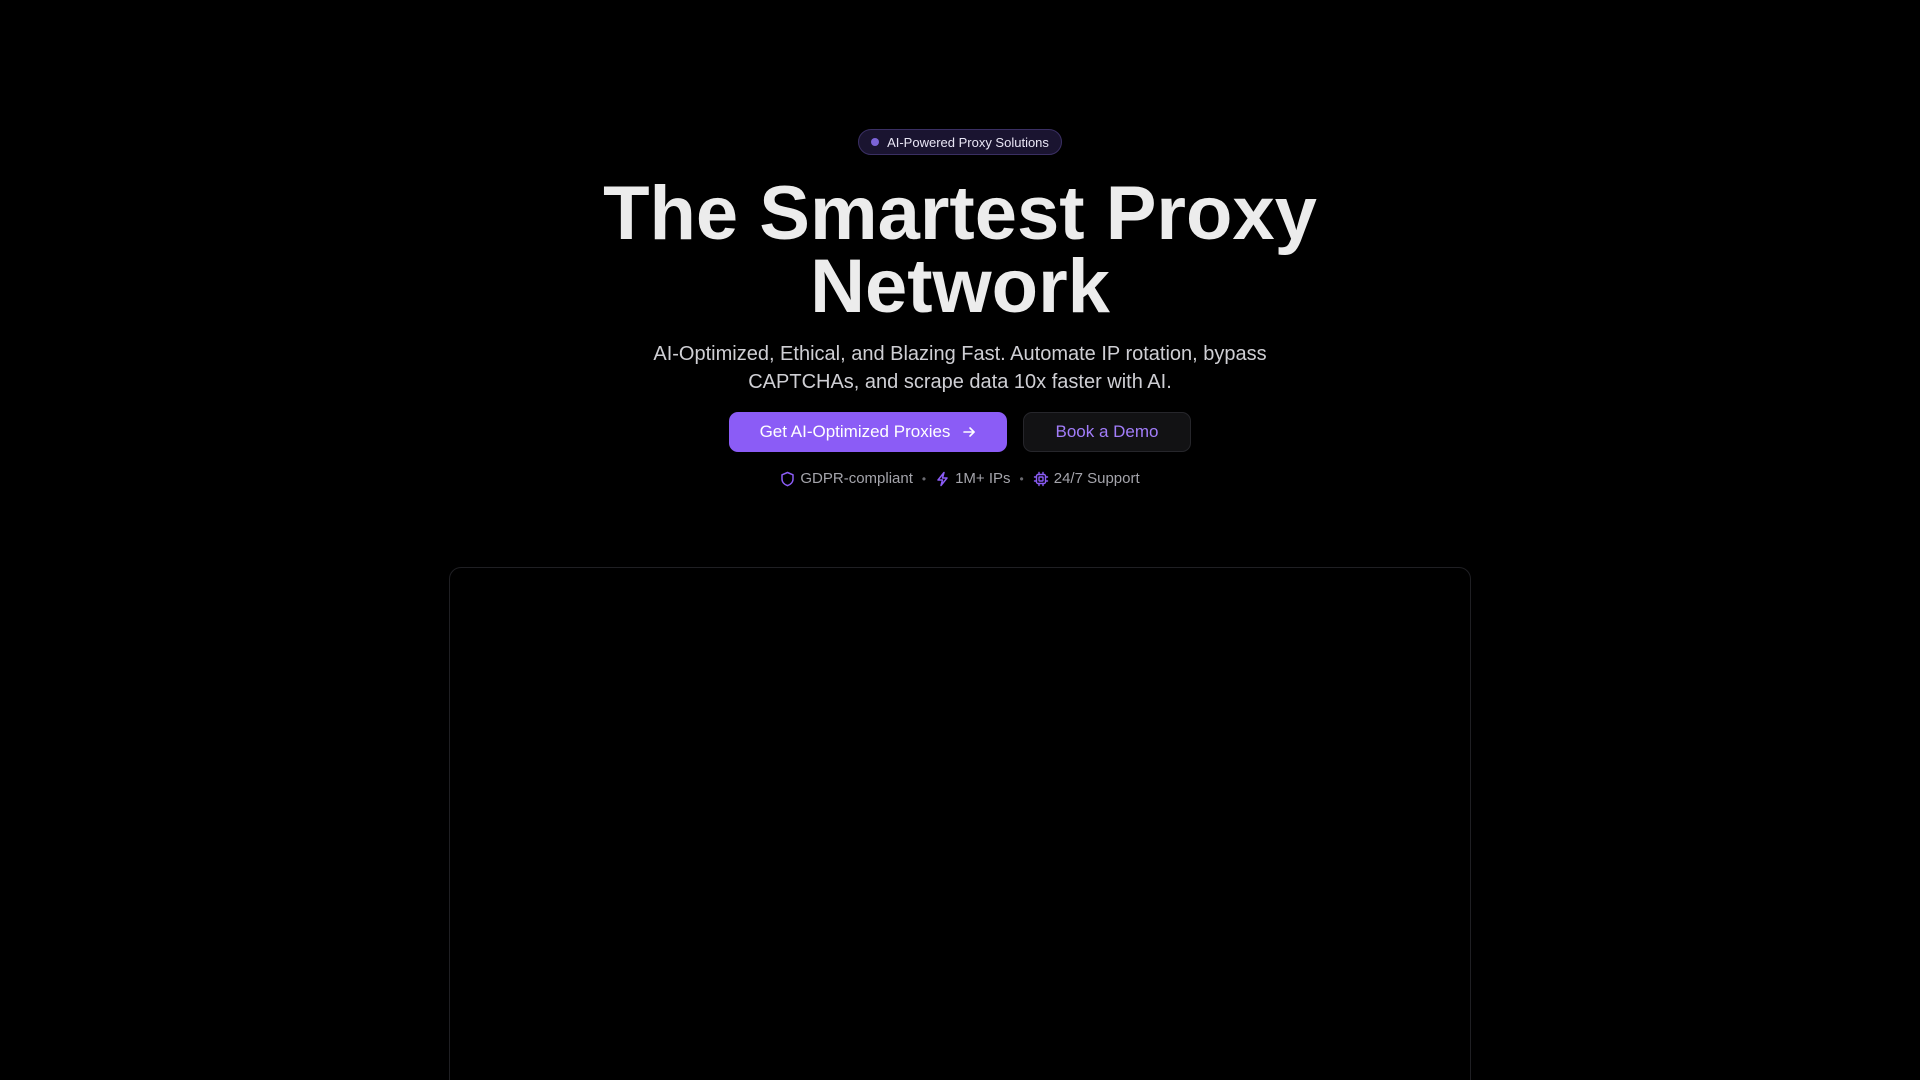  I want to click on feature-ips: 1M+ IPs, so click(973, 478).